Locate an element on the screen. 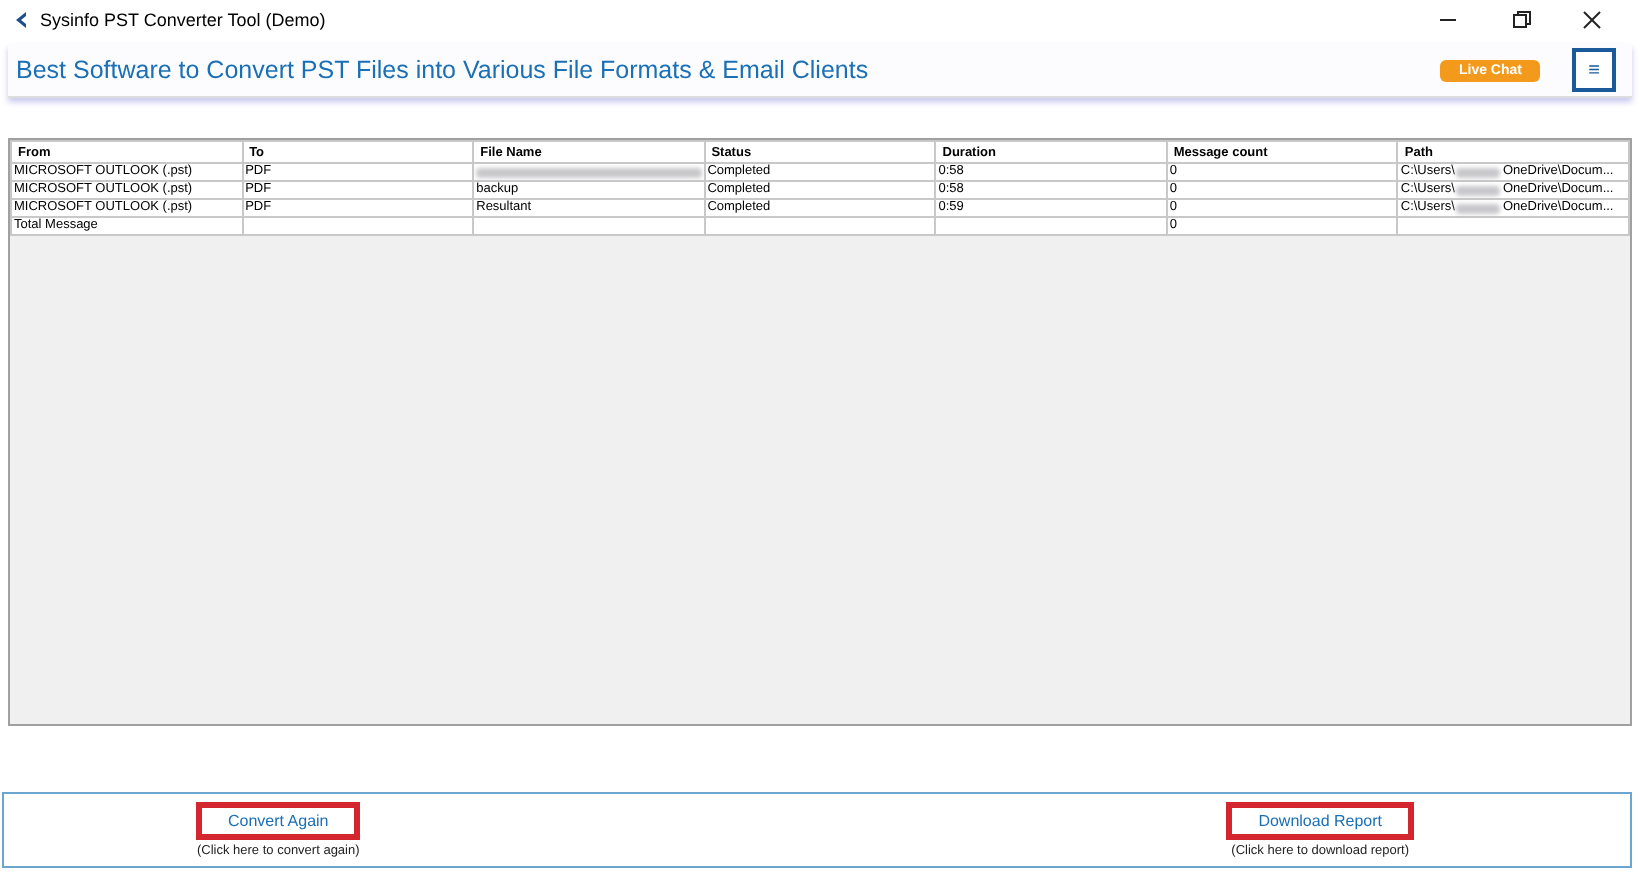 Image resolution: width=1640 pixels, height=874 pixels. action-button: Download Report is located at coordinates (1320, 821).